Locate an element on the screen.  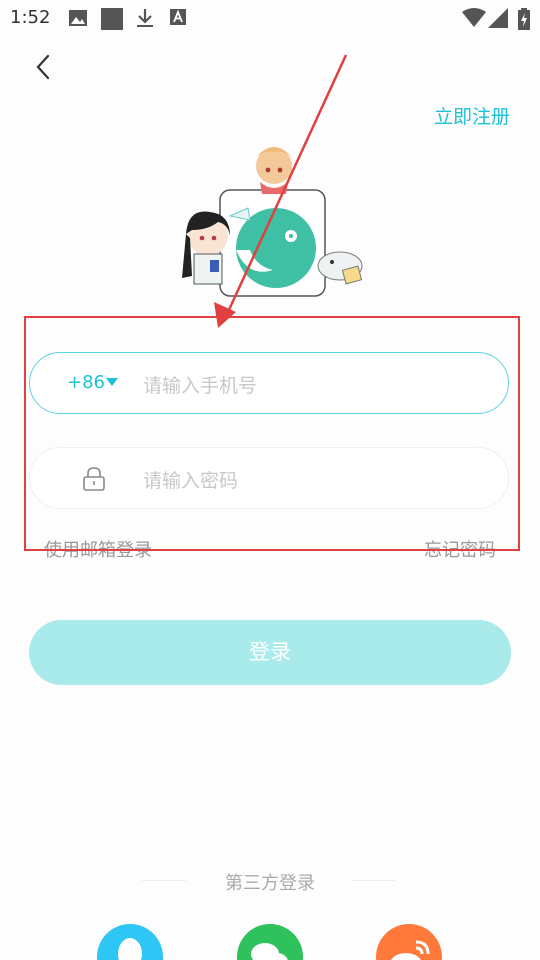
battery-charging-icon is located at coordinates (524, 19).